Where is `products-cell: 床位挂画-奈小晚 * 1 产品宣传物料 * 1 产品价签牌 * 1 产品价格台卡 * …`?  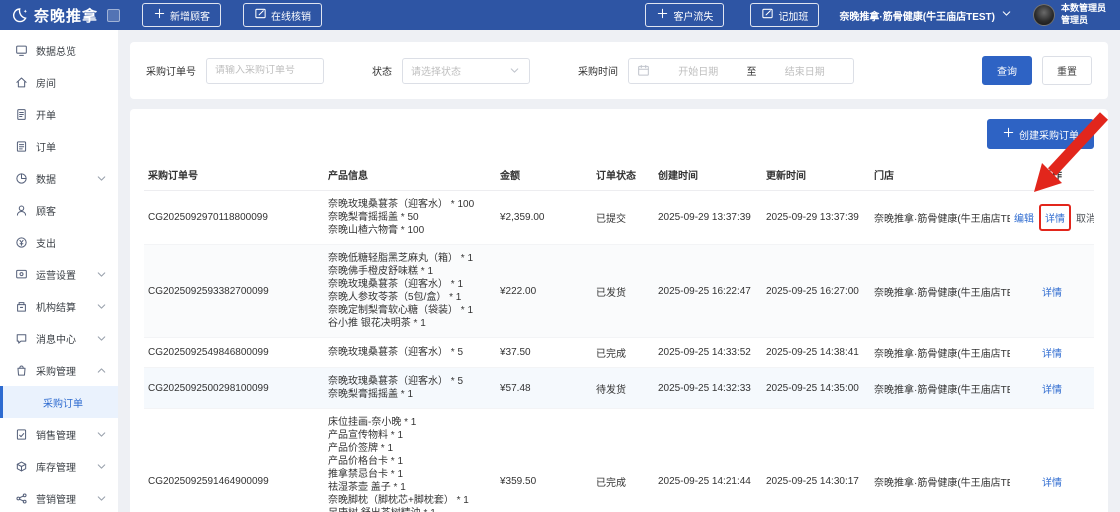 products-cell: 床位挂画-奈小晚 * 1 产品宣传物料 * 1 产品价签牌 * 1 产品价格台卡 * … is located at coordinates (410, 460).